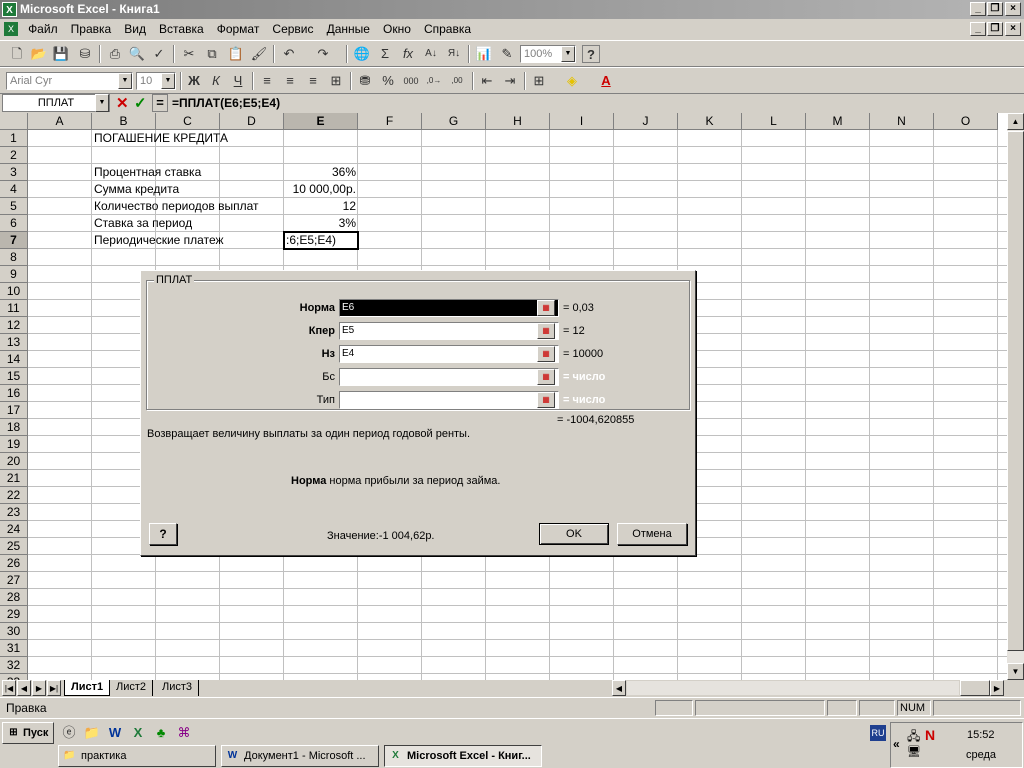 This screenshot has width=1024, height=768. I want to click on menu-format: Формат, so click(238, 29).